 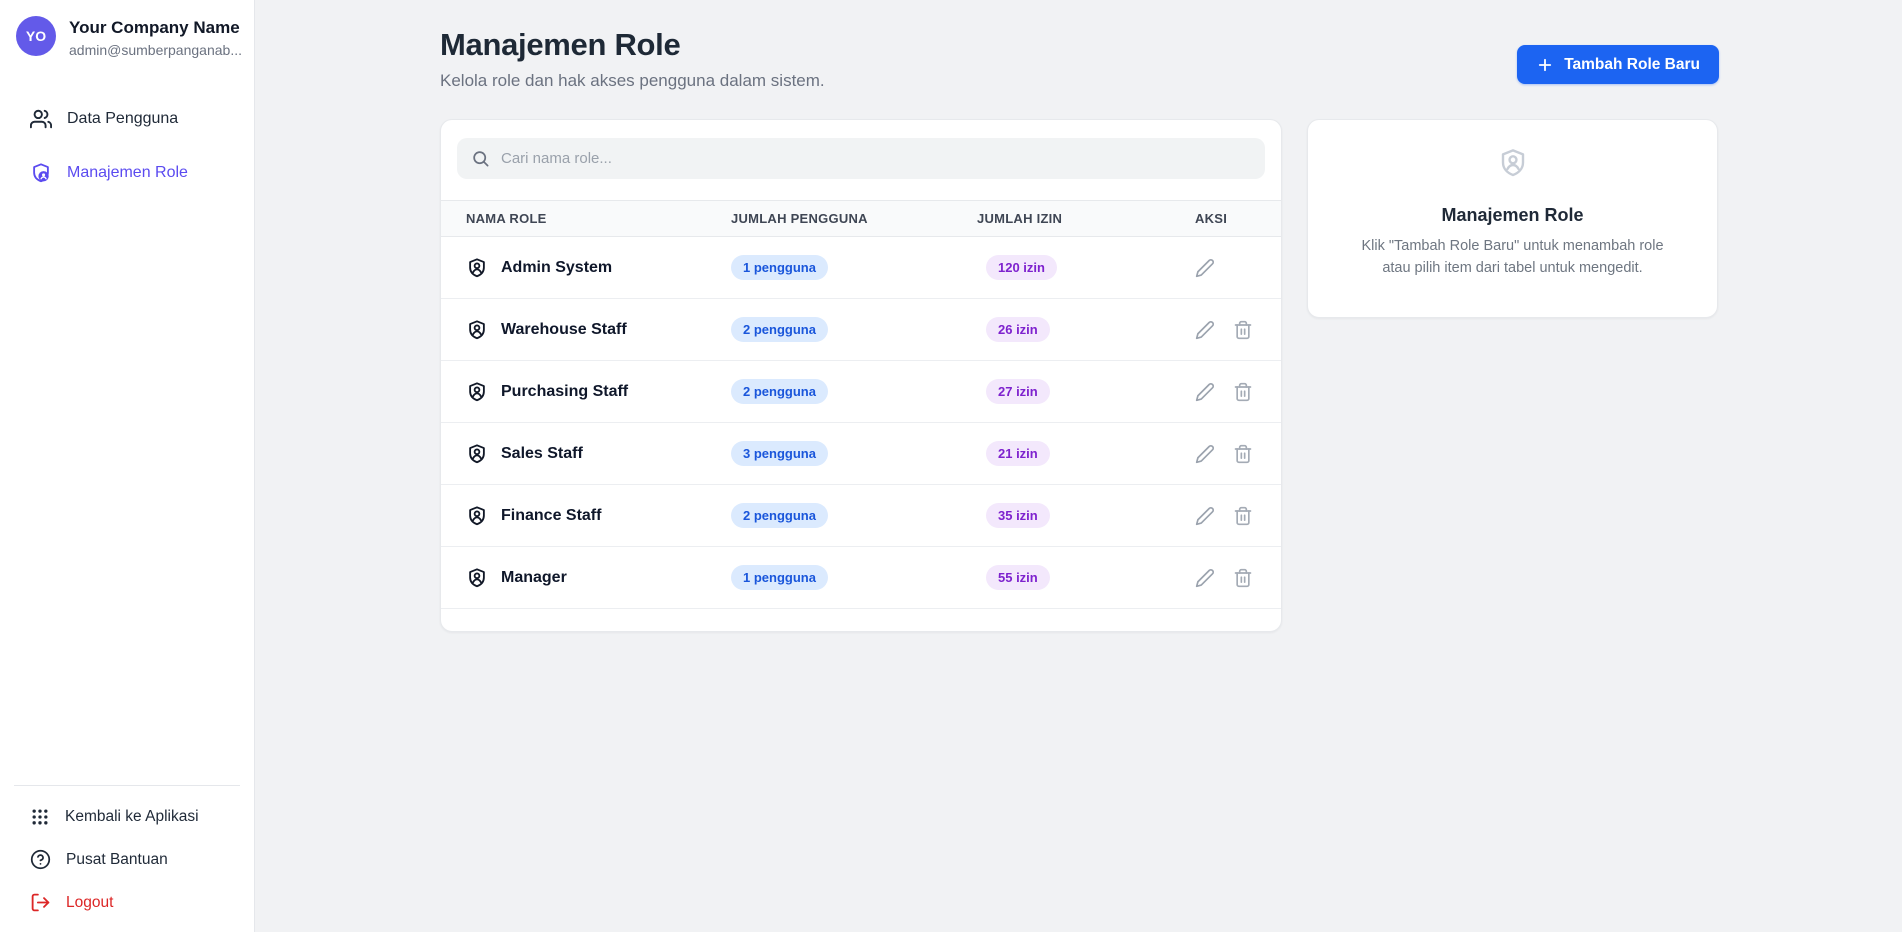 I want to click on permission-count-badge: 35 izin, so click(x=1018, y=516).